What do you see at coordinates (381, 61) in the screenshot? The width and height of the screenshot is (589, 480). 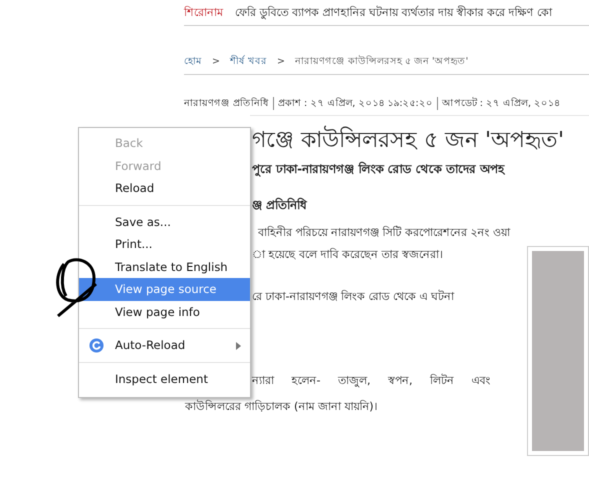 I see `breadcrumb-link: নারায়ণগঞ্জে কাউন্সিলরসহ ৫ জন 'অপহৃত'` at bounding box center [381, 61].